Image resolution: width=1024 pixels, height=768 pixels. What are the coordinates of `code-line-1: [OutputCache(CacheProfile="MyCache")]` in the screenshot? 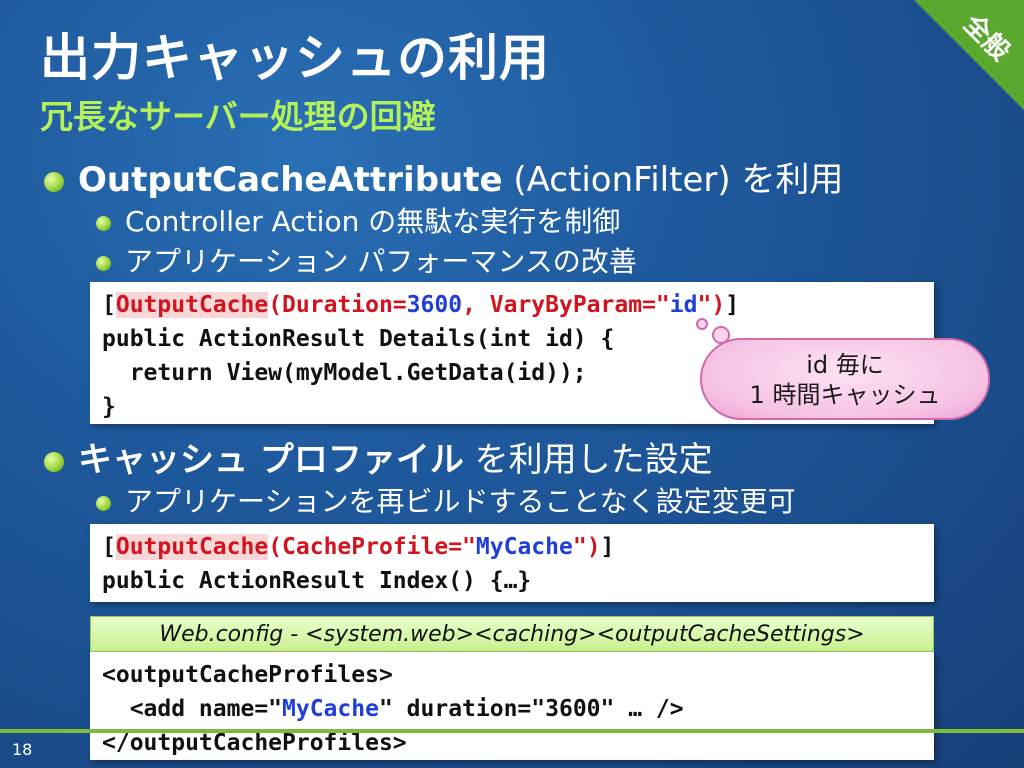 It's located at (358, 547).